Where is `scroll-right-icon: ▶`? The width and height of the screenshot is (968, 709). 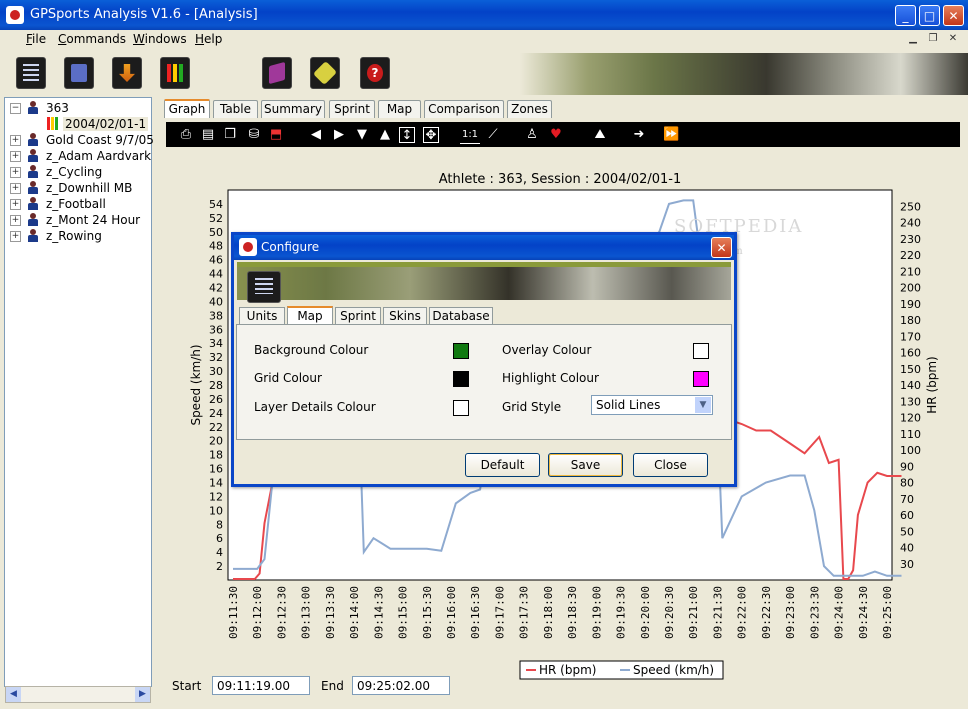
scroll-right-icon: ▶ is located at coordinates (142, 694).